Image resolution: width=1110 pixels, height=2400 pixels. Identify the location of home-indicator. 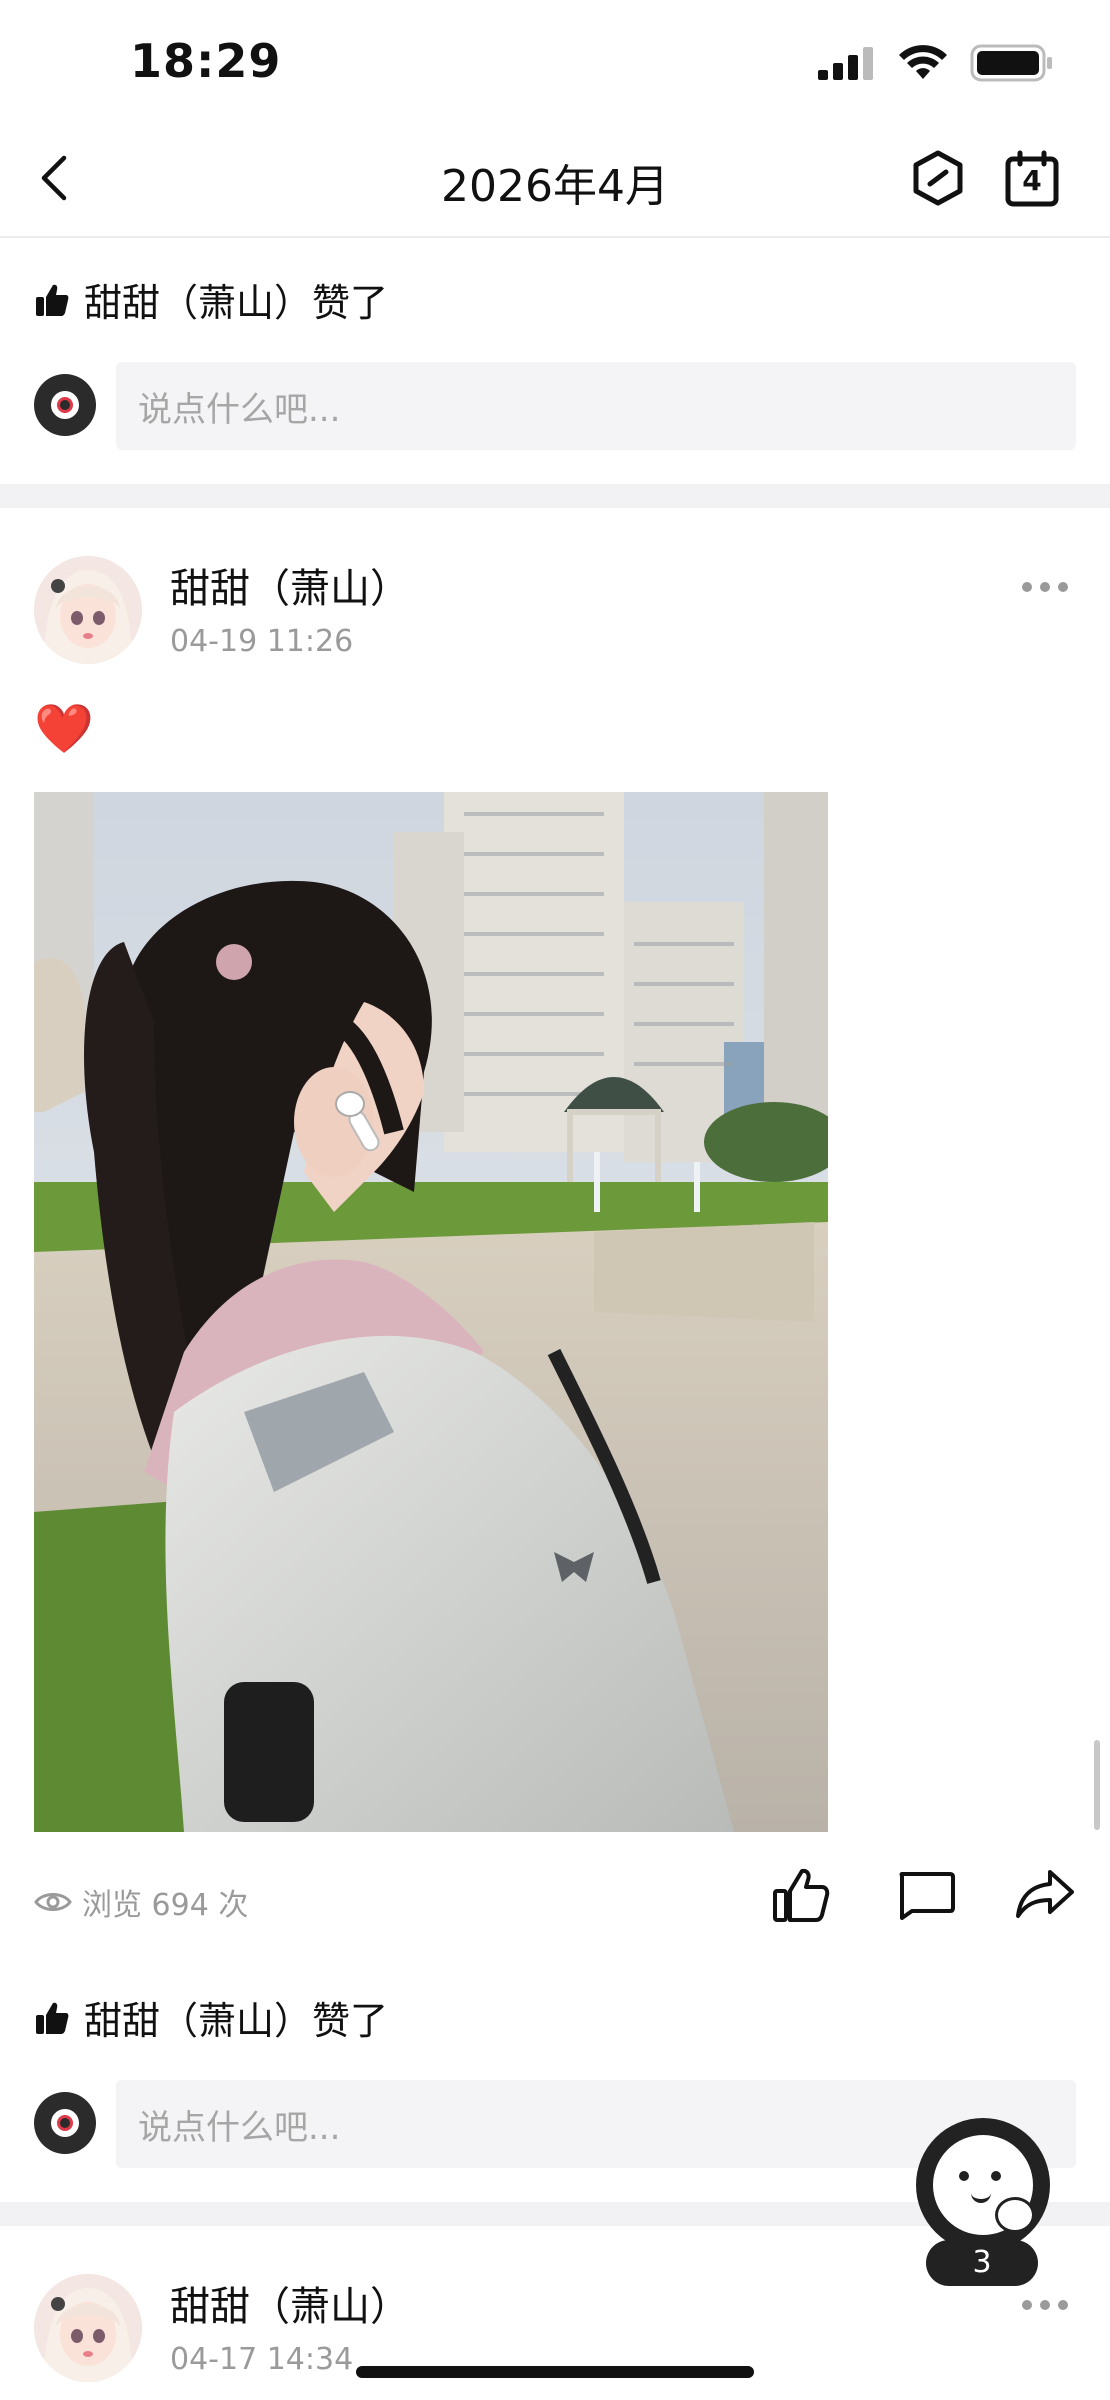
(555, 2372).